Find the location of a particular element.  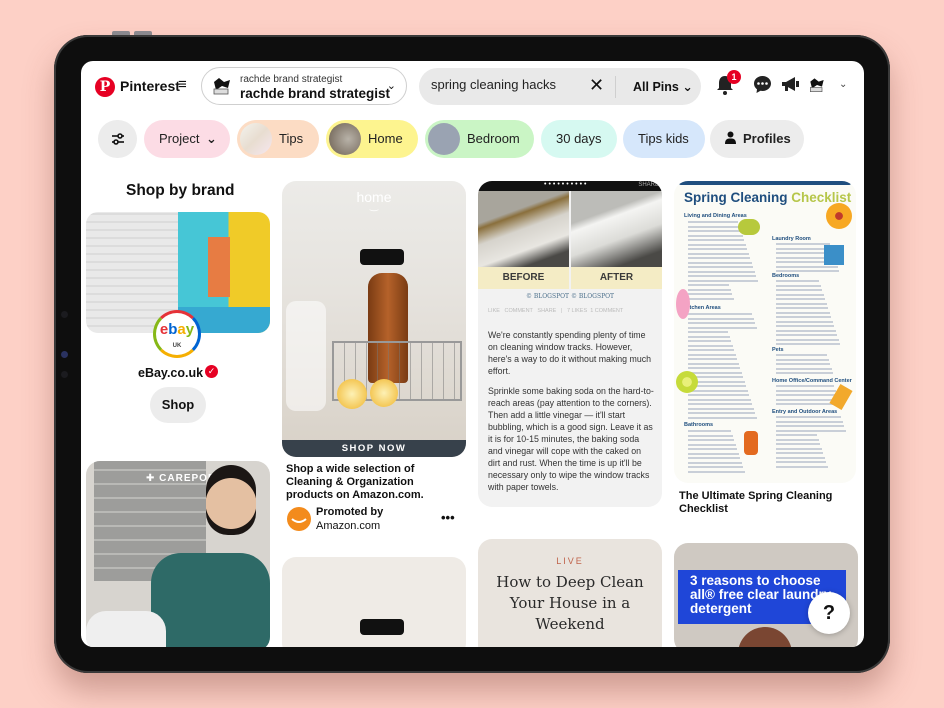

device-sensor is located at coordinates (64, 374).